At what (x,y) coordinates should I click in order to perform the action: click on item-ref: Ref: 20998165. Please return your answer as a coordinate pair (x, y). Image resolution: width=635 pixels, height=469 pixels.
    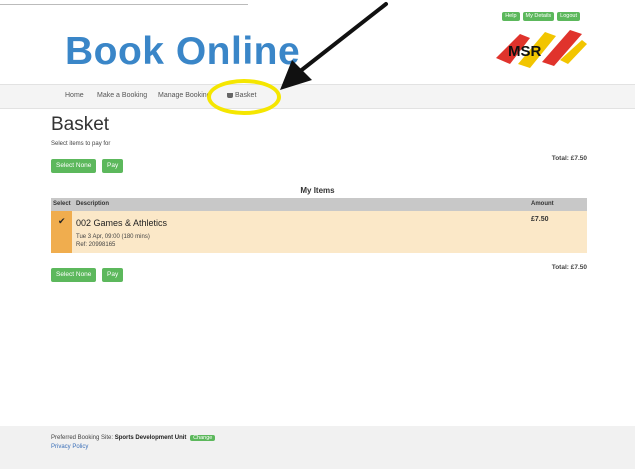
    Looking at the image, I should click on (96, 245).